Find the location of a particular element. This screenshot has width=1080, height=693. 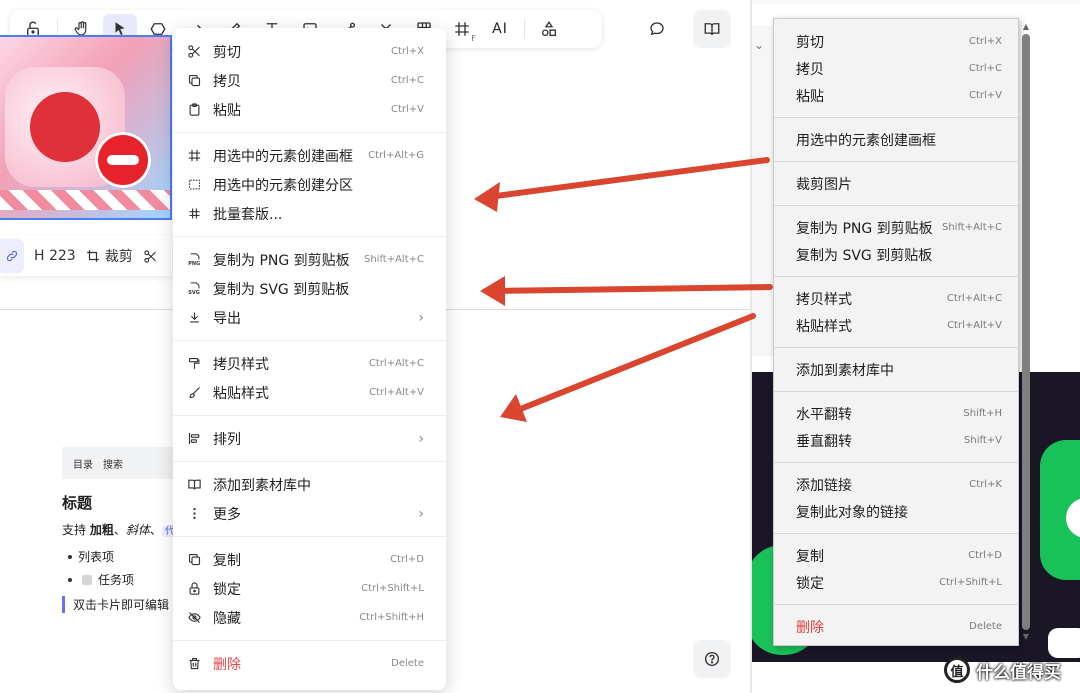

menu-item-label: 删除 is located at coordinates (227, 664).